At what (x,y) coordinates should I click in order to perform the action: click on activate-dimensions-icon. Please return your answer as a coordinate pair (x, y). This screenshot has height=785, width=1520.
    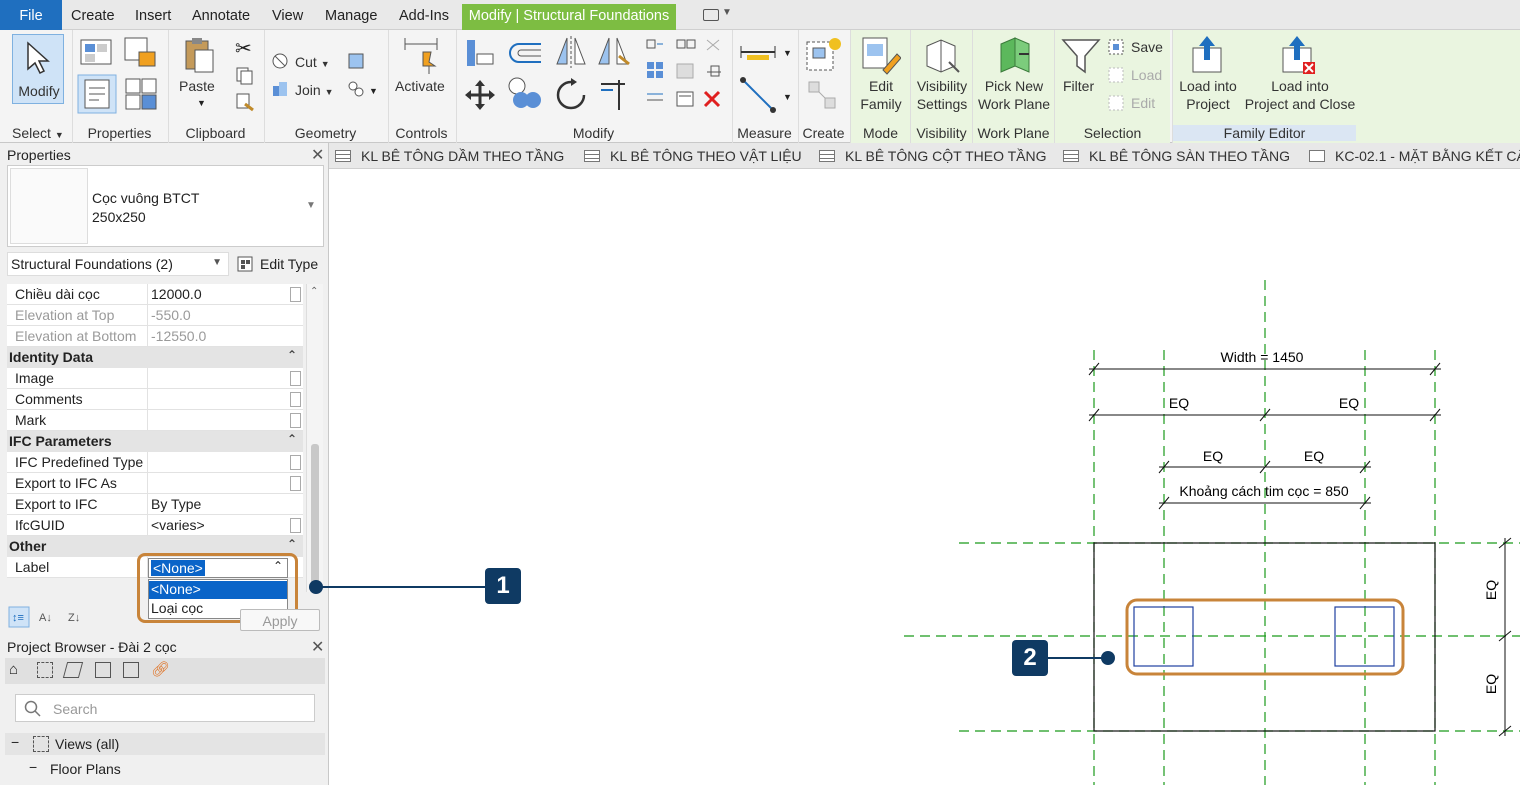
    Looking at the image, I should click on (421, 56).